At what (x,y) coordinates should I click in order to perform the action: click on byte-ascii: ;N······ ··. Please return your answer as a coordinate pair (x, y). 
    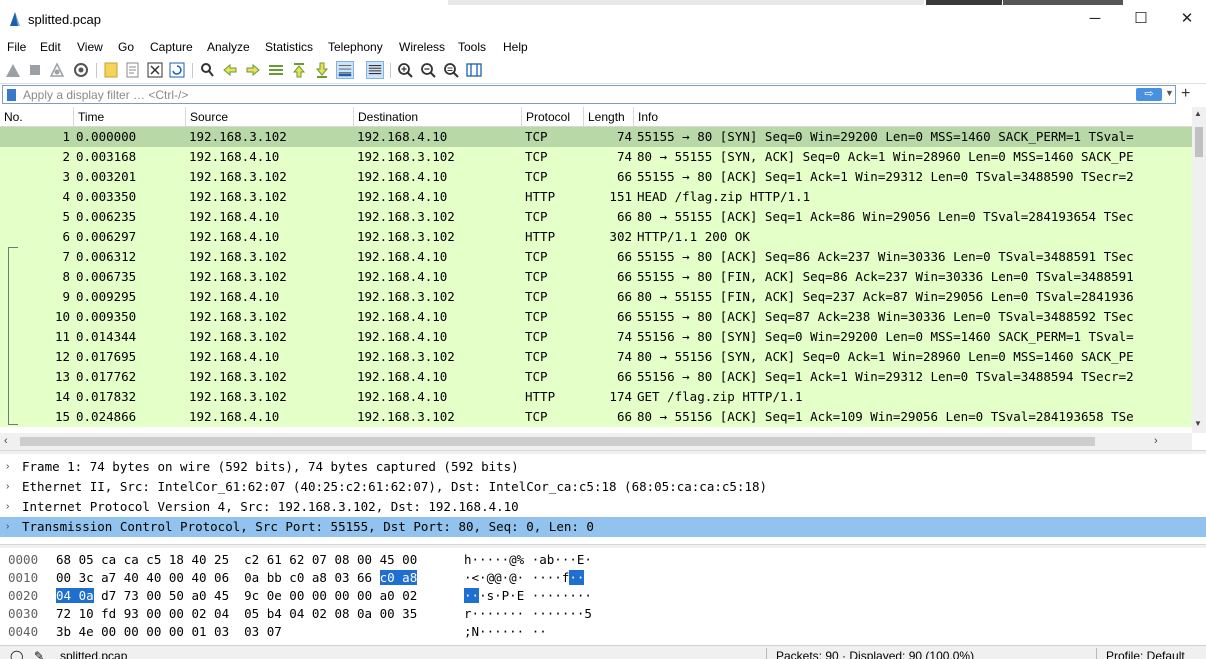
    Looking at the image, I should click on (505, 632).